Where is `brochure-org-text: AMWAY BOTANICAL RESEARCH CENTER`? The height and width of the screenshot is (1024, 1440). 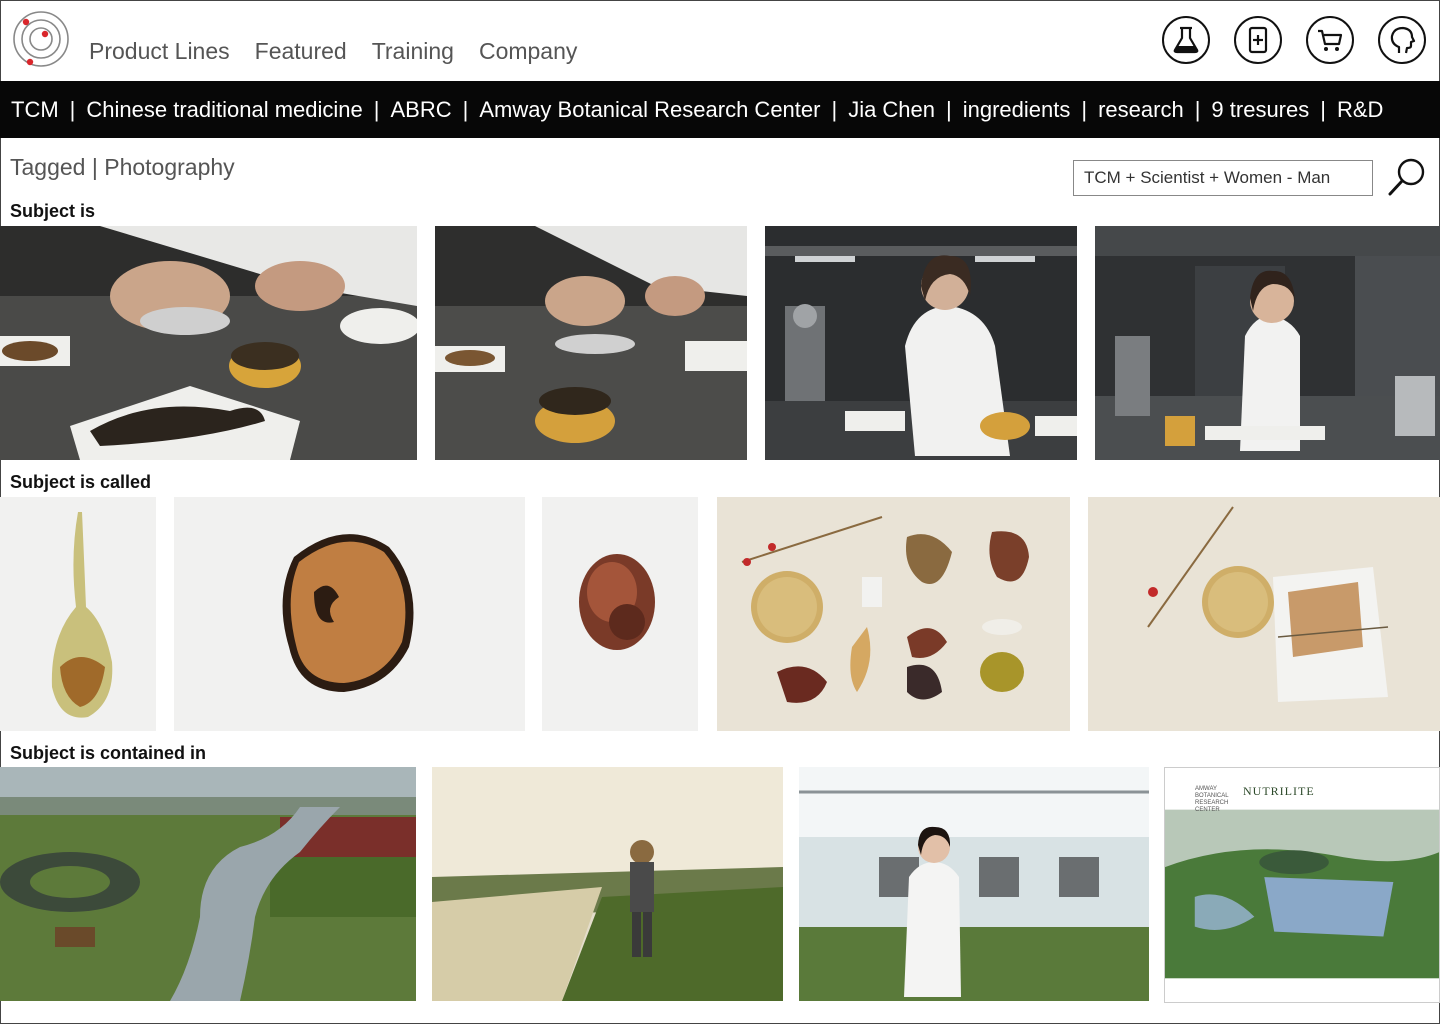
brochure-org-text: AMWAY BOTANICAL RESEARCH CENTER is located at coordinates (1212, 799).